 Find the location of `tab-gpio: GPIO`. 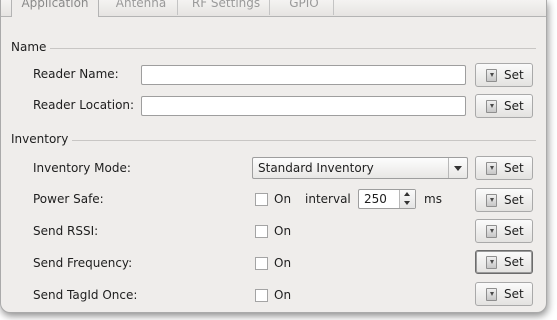

tab-gpio: GPIO is located at coordinates (304, 7).